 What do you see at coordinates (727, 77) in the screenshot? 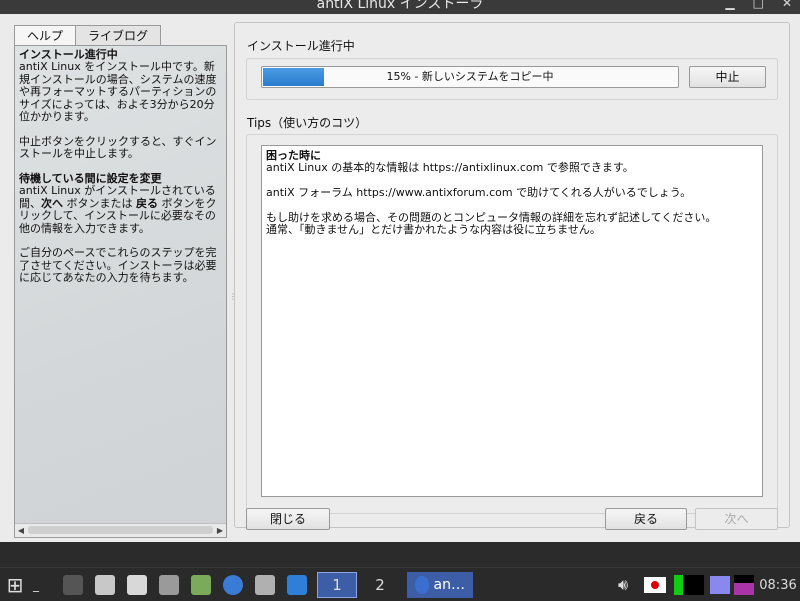
I see `abort-button: 中止` at bounding box center [727, 77].